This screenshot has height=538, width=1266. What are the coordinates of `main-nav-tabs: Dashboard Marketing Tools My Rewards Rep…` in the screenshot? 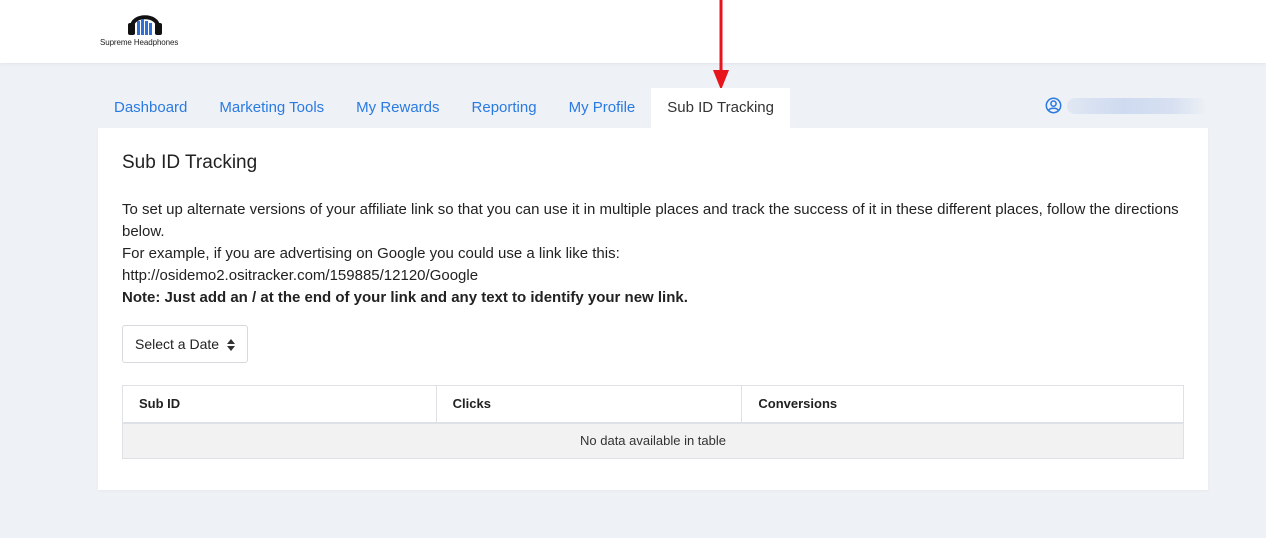 It's located at (444, 108).